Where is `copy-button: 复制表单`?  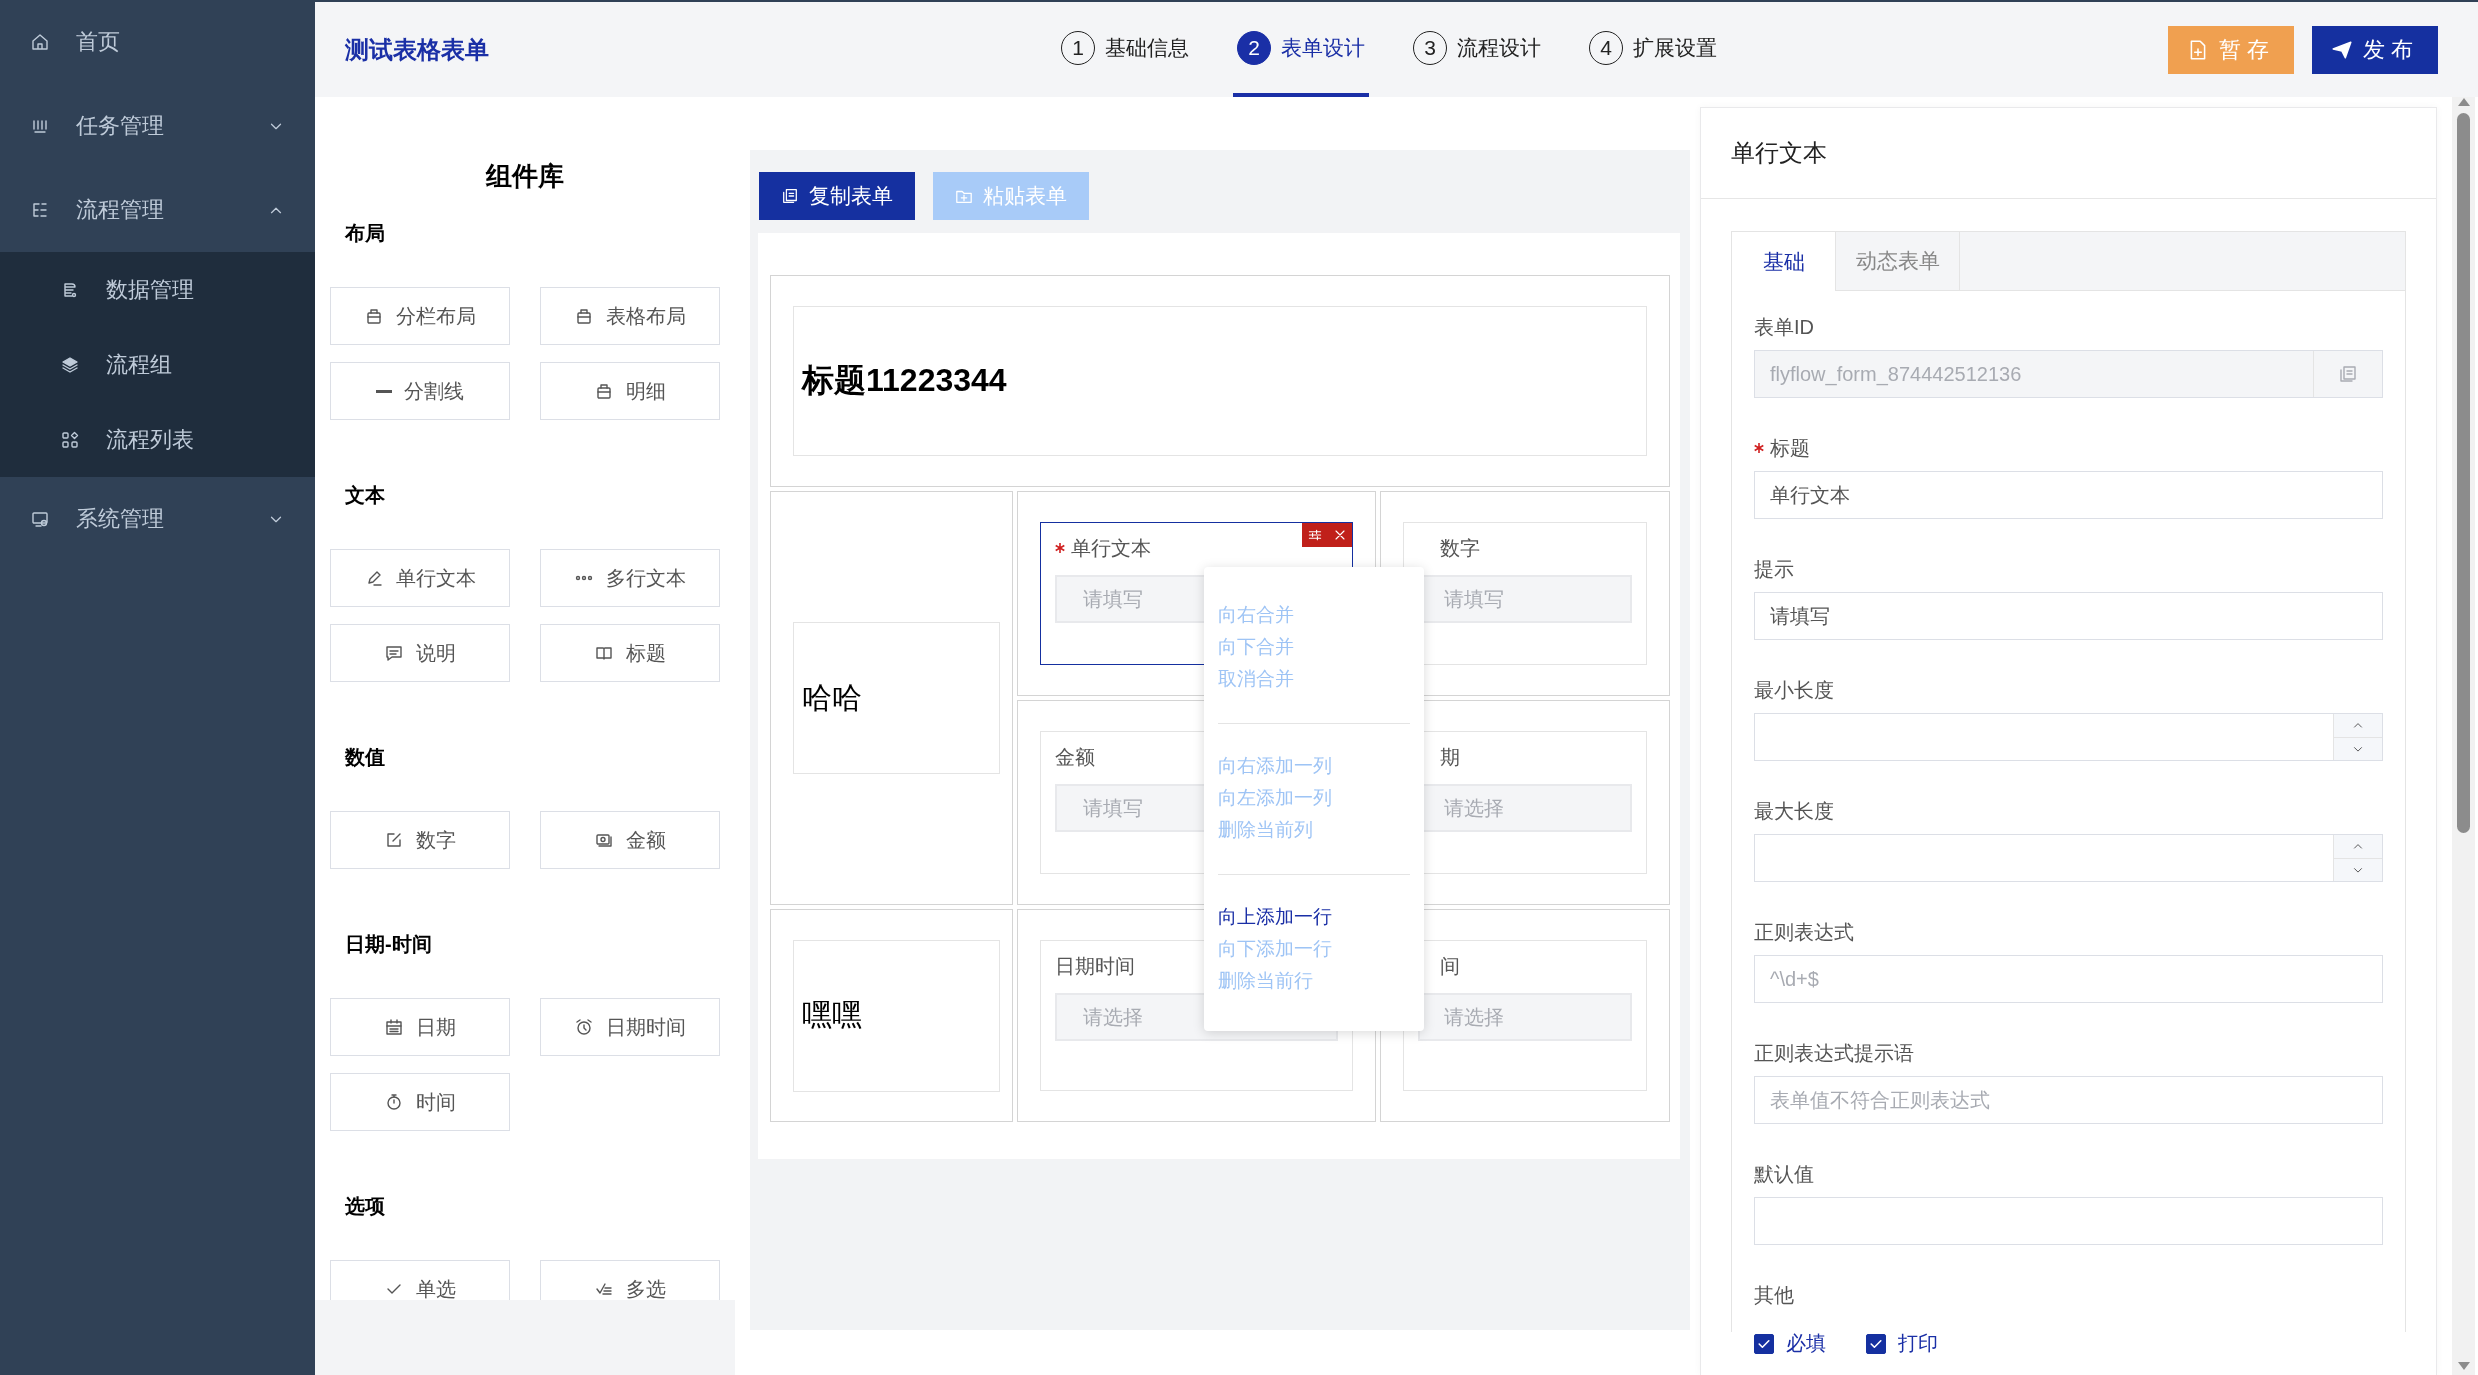
copy-button: 复制表单 is located at coordinates (837, 196).